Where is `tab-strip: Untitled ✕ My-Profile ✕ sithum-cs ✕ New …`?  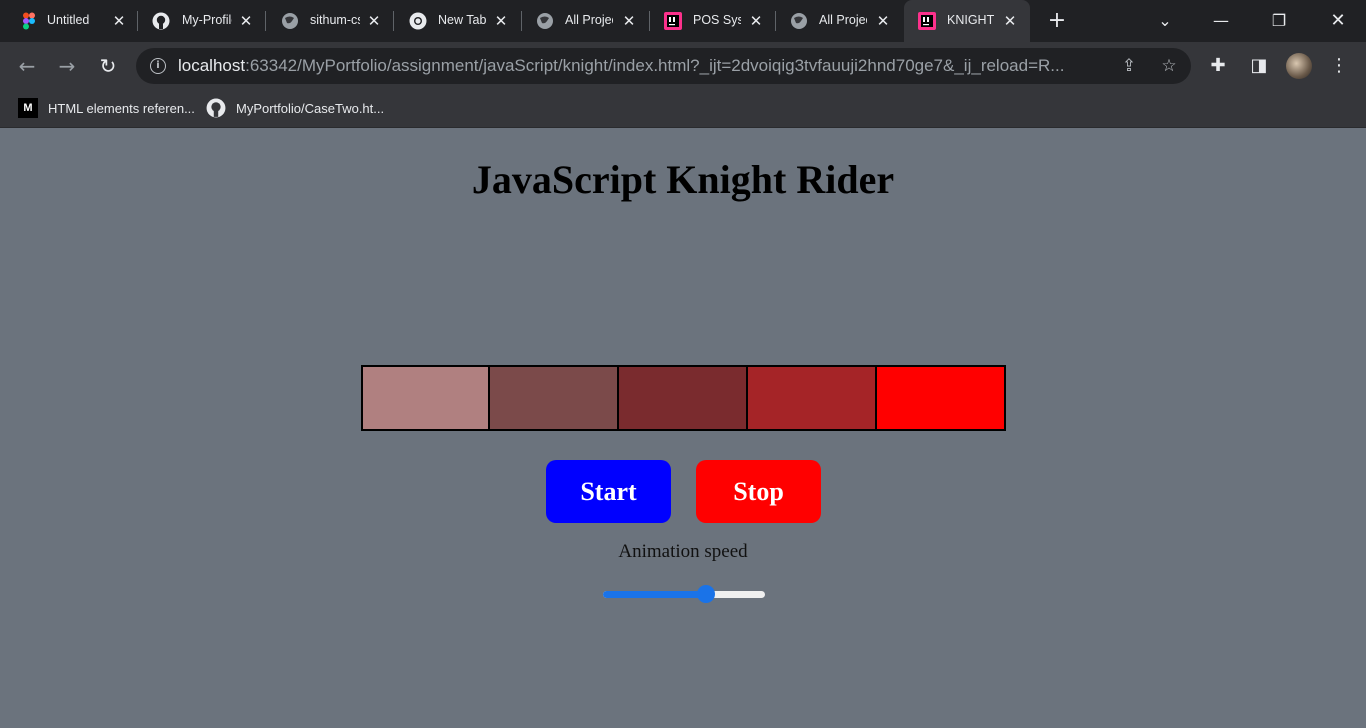 tab-strip: Untitled ✕ My-Profile ✕ sithum-cs ✕ New … is located at coordinates (683, 21).